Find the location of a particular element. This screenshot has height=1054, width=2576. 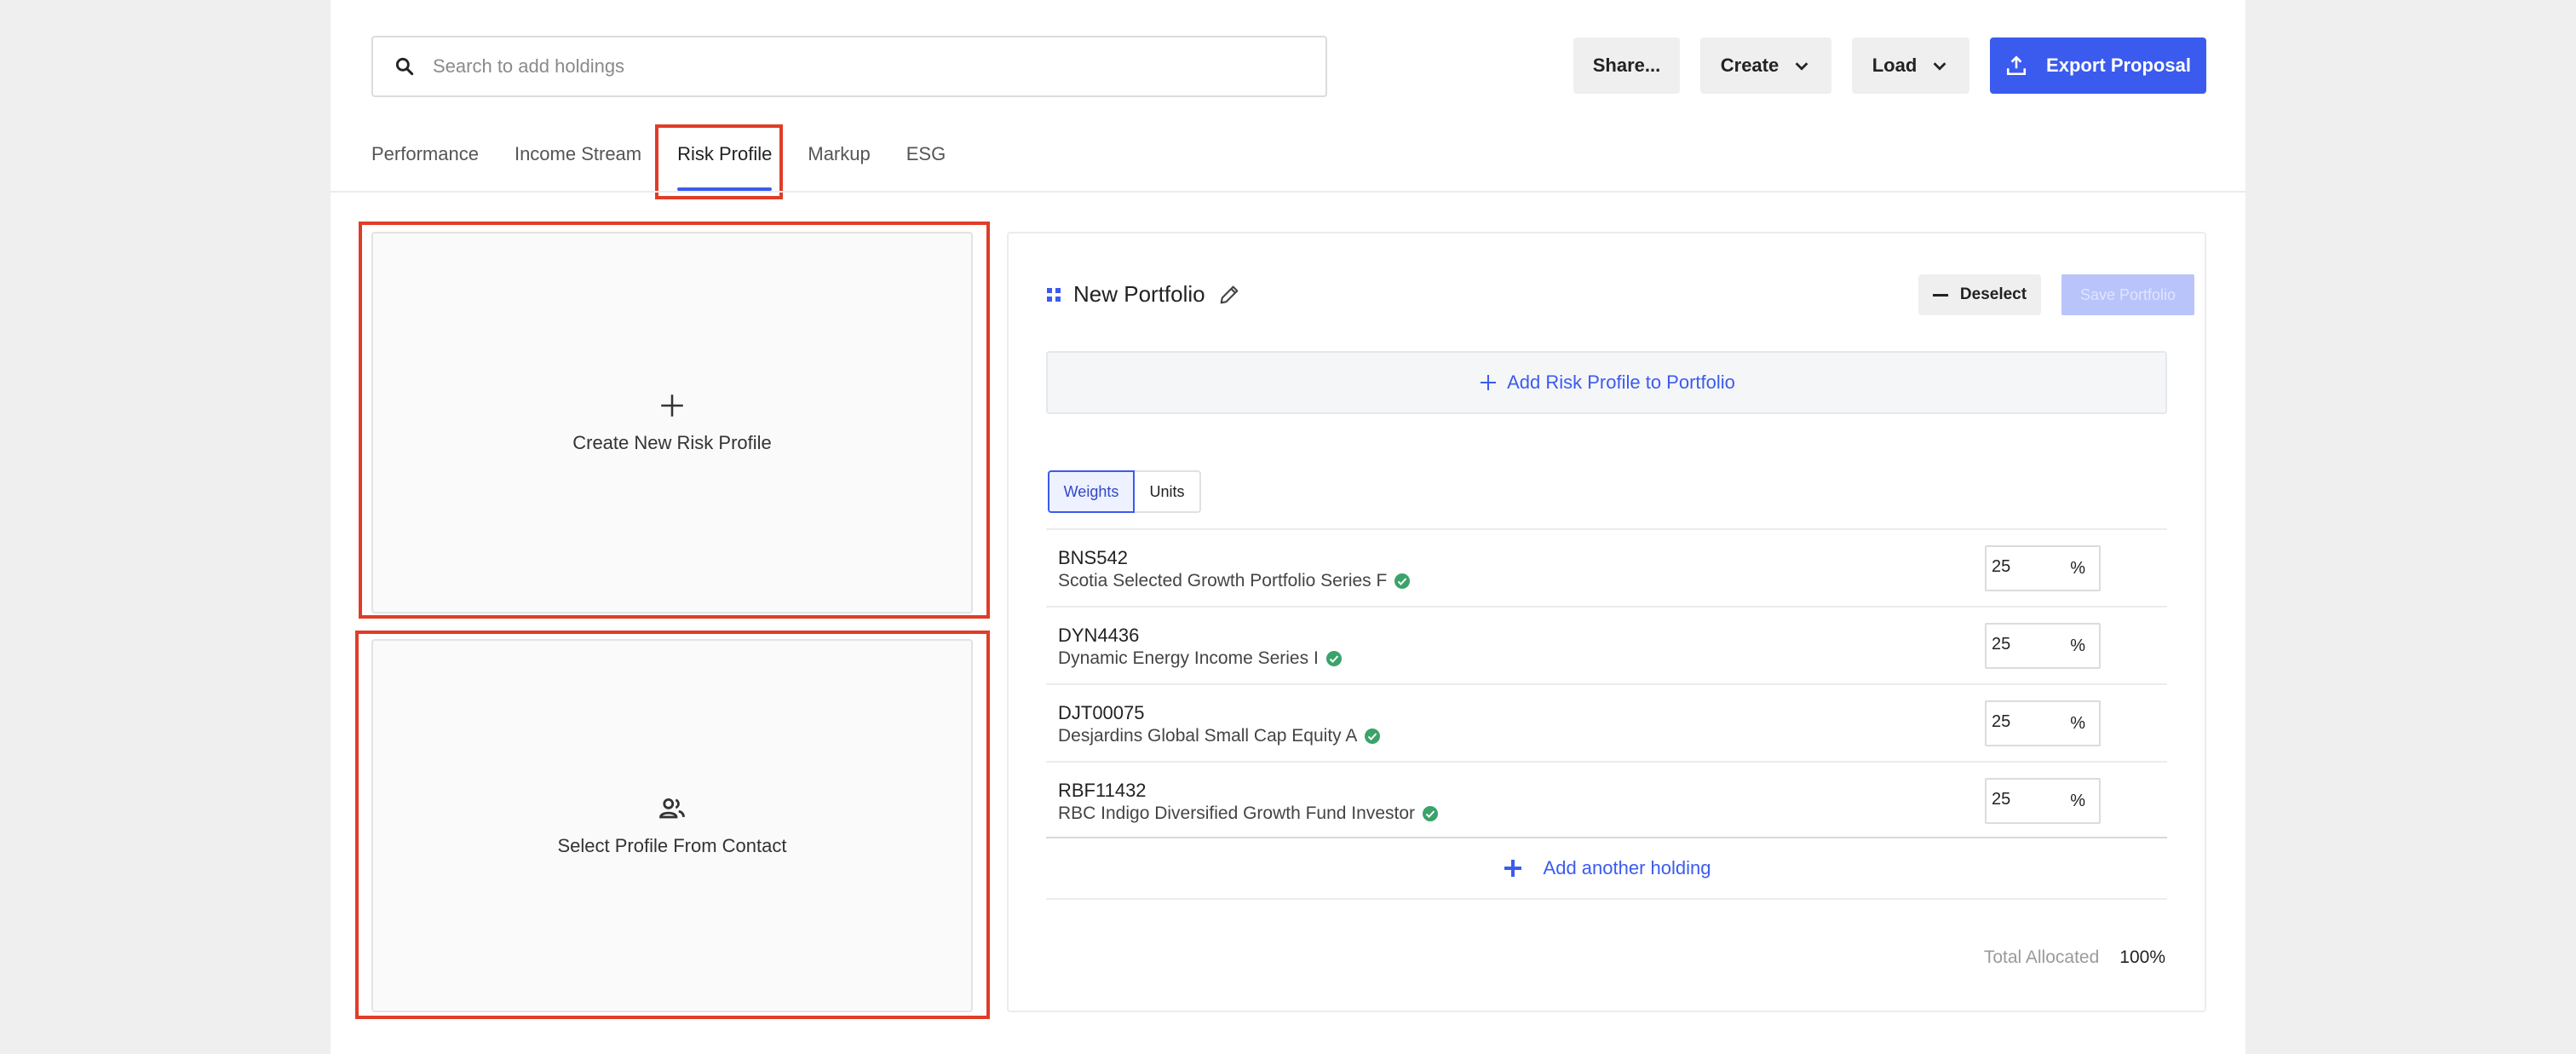

add-risk-profile-label: Add Risk Profile to Portfolio is located at coordinates (1621, 382).